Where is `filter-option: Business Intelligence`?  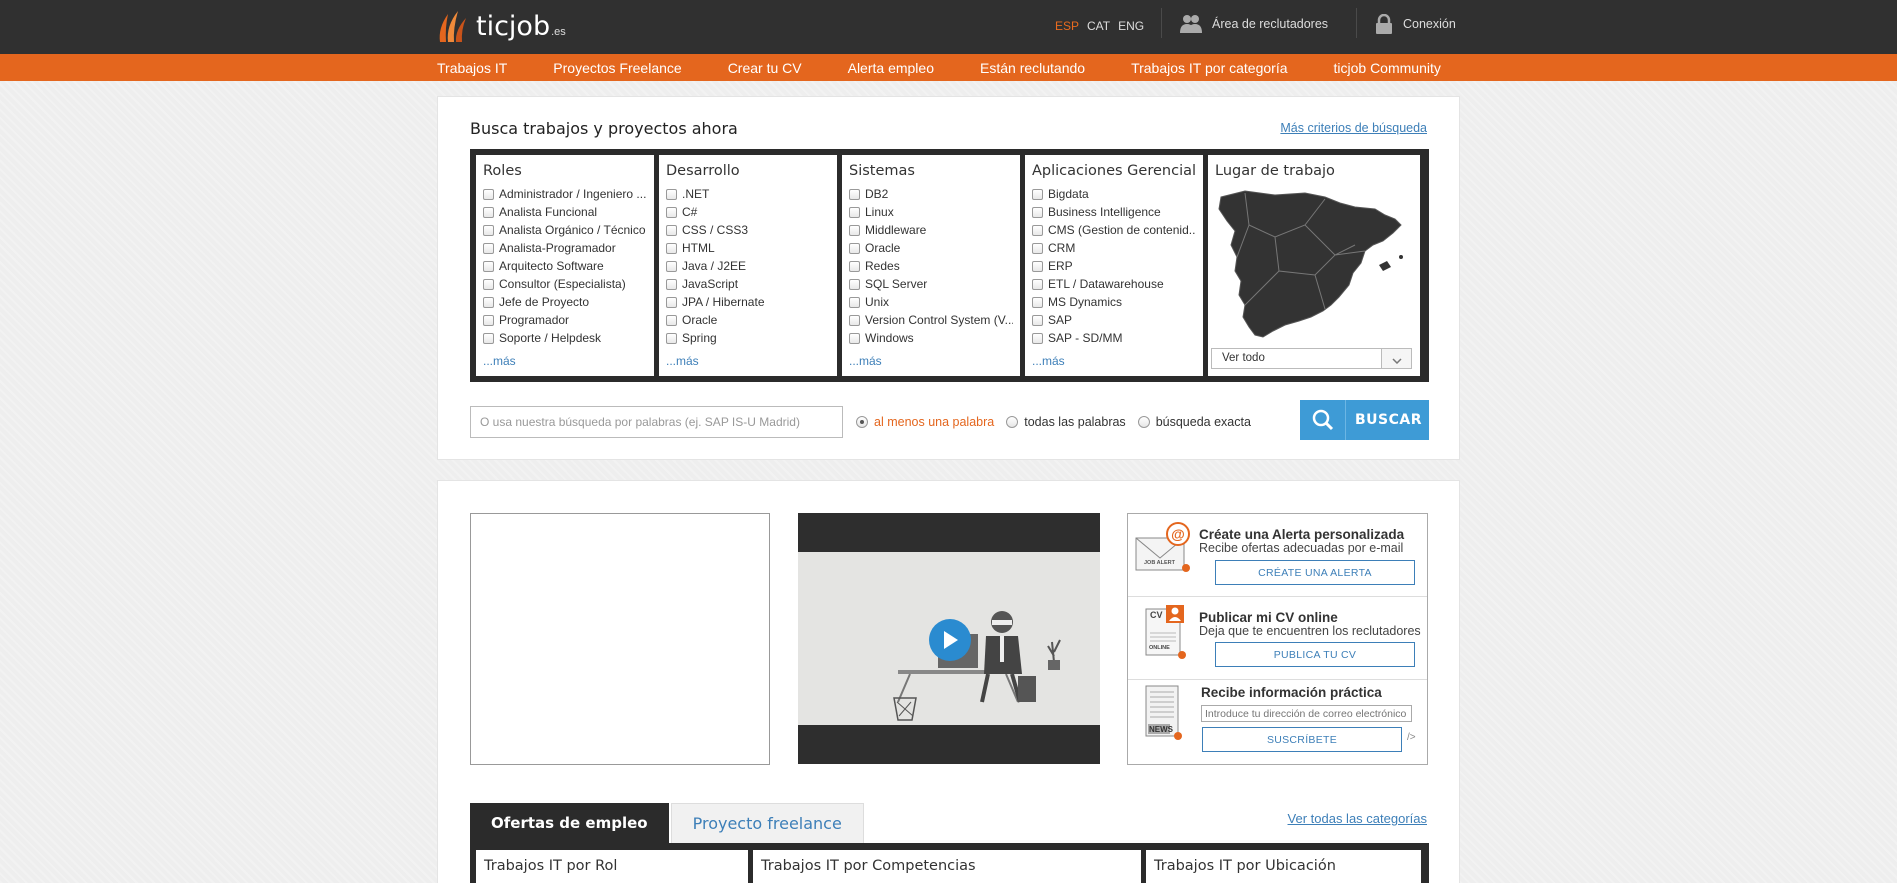
filter-option: Business Intelligence is located at coordinates (1114, 212).